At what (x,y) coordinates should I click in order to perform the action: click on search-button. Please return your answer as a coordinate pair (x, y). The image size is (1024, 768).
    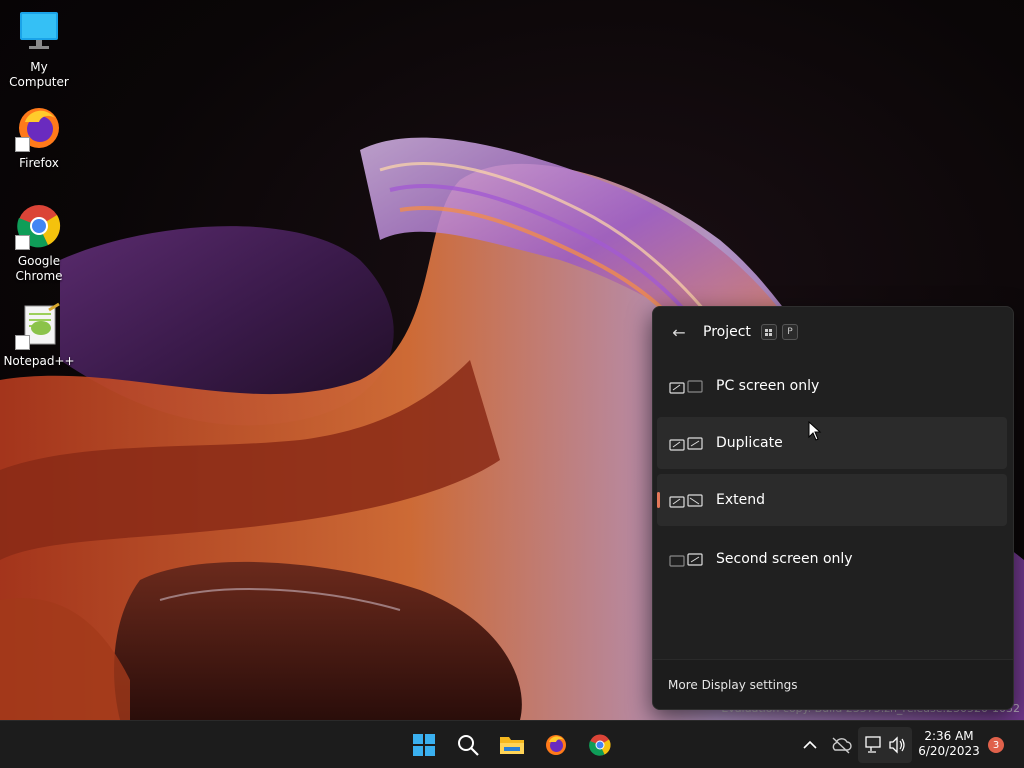
    Looking at the image, I should click on (468, 745).